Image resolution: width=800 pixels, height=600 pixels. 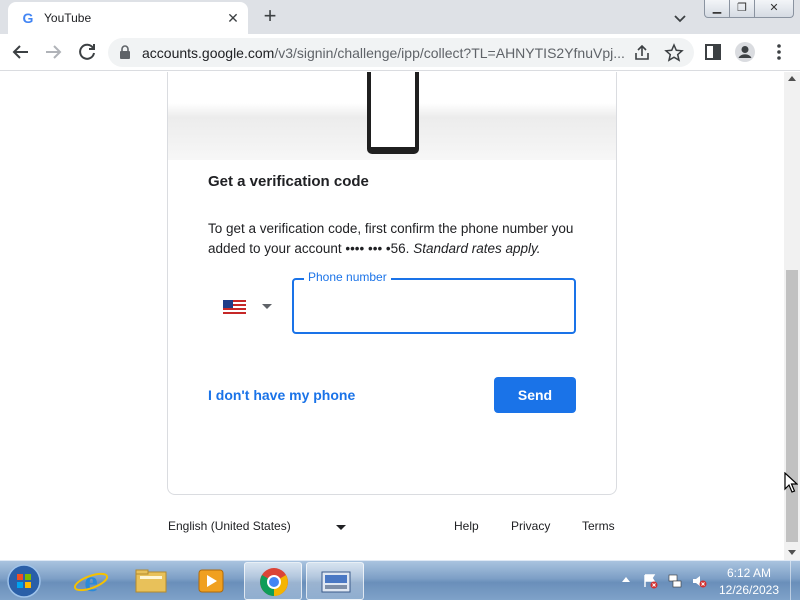 What do you see at coordinates (400, 580) in the screenshot?
I see `windows-taskbar: e 6:12 AM 12/26/2023` at bounding box center [400, 580].